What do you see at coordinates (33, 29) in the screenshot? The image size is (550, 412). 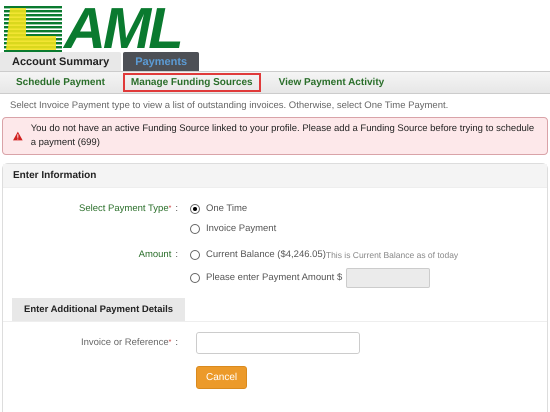 I see `logo-mark-icon` at bounding box center [33, 29].